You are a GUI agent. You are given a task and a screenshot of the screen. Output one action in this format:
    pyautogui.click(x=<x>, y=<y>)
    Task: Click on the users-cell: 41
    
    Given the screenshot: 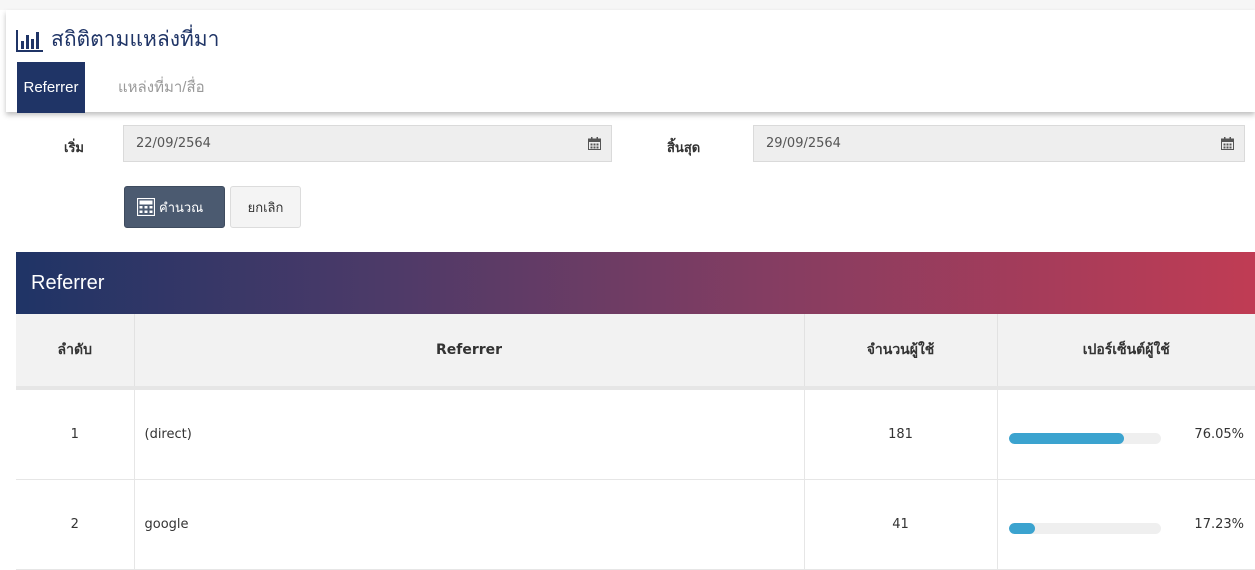 What is the action you would take?
    pyautogui.click(x=901, y=524)
    